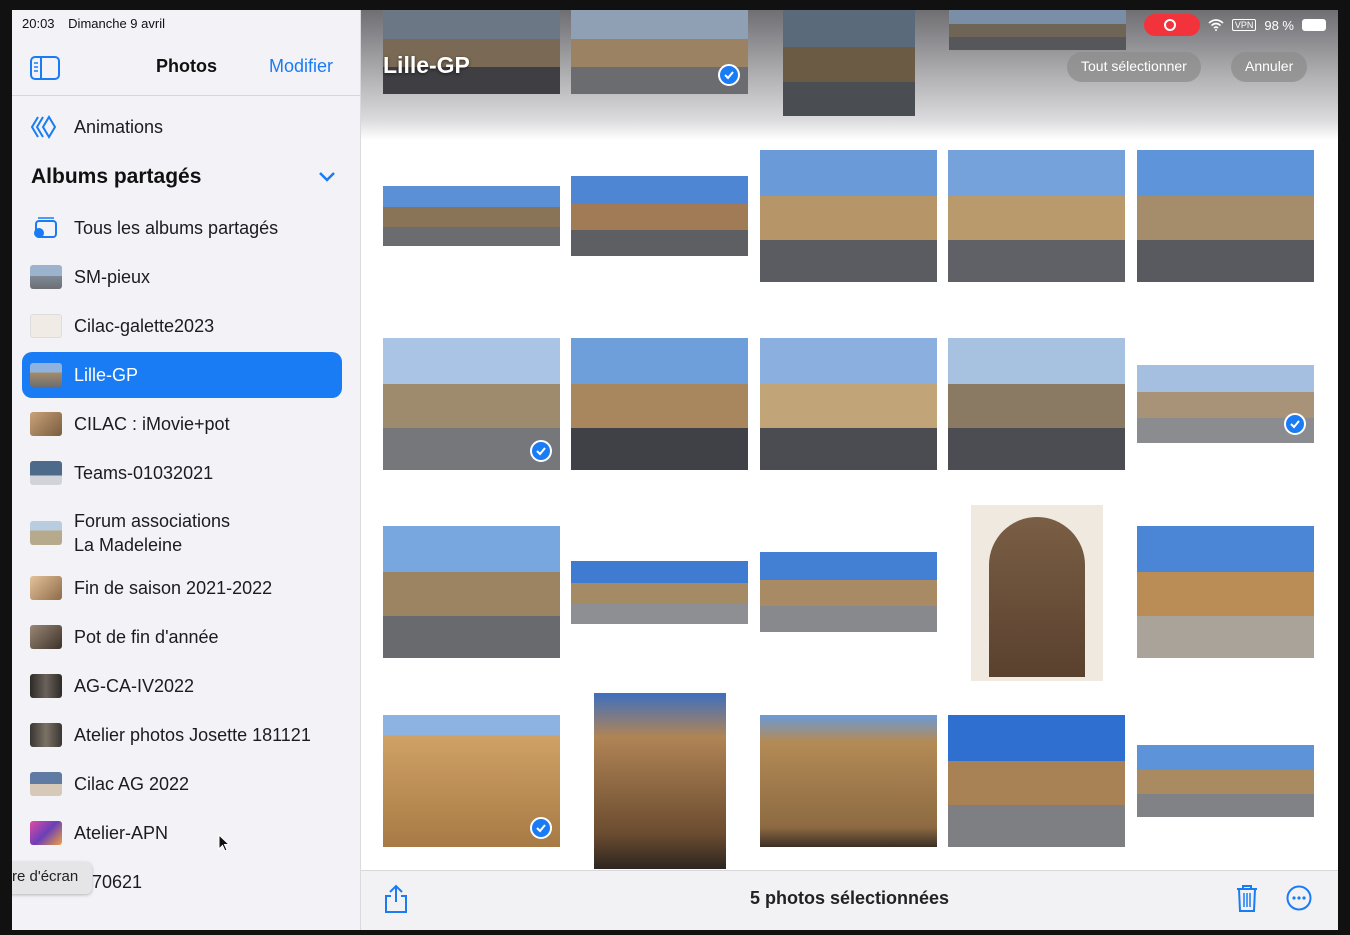 The width and height of the screenshot is (1350, 935). Describe the element at coordinates (38, 23) in the screenshot. I see `status-time: 20:03` at that location.